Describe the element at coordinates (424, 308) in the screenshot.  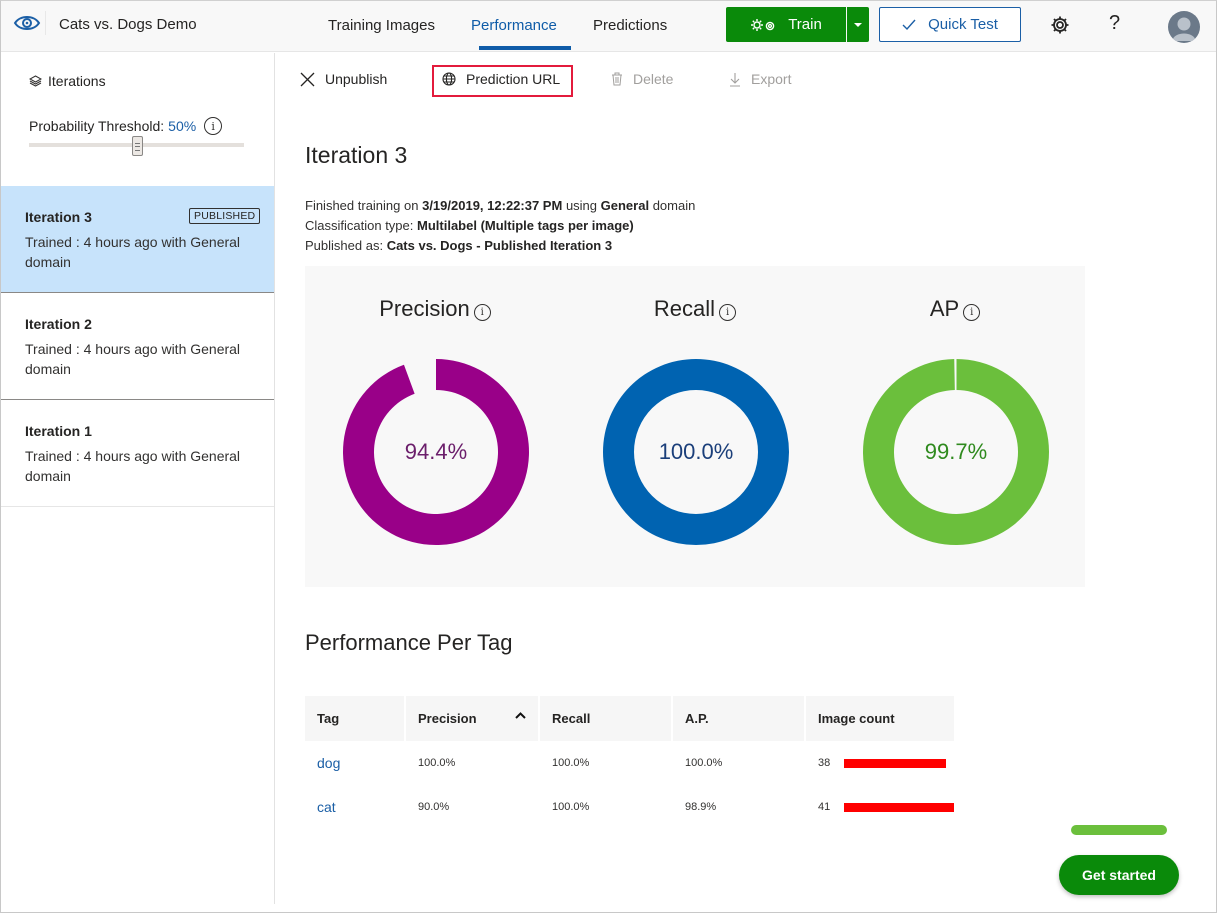
I see `metric-label: Precision` at that location.